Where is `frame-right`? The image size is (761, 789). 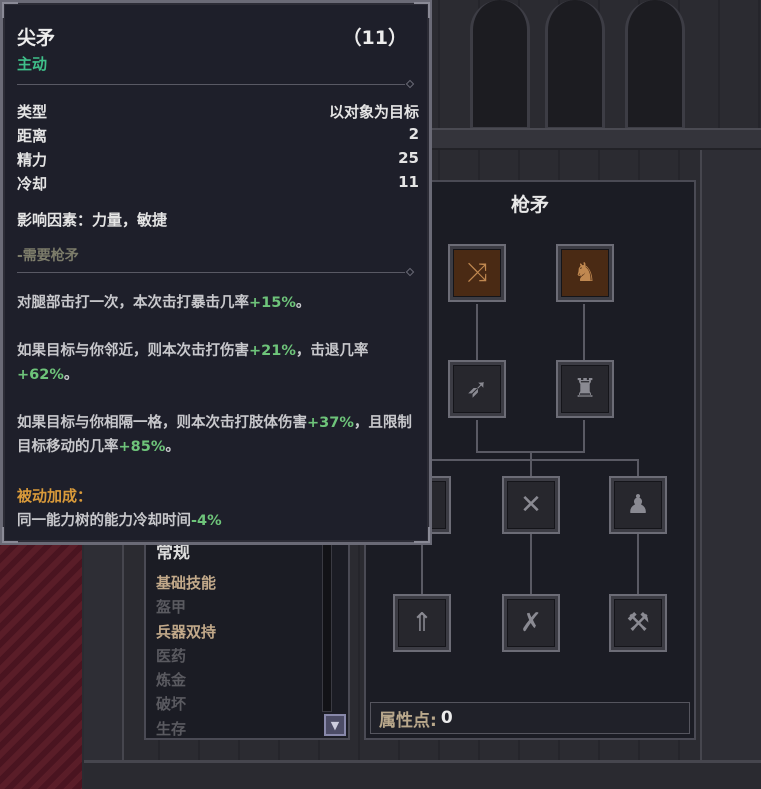
frame-right is located at coordinates (730, 455).